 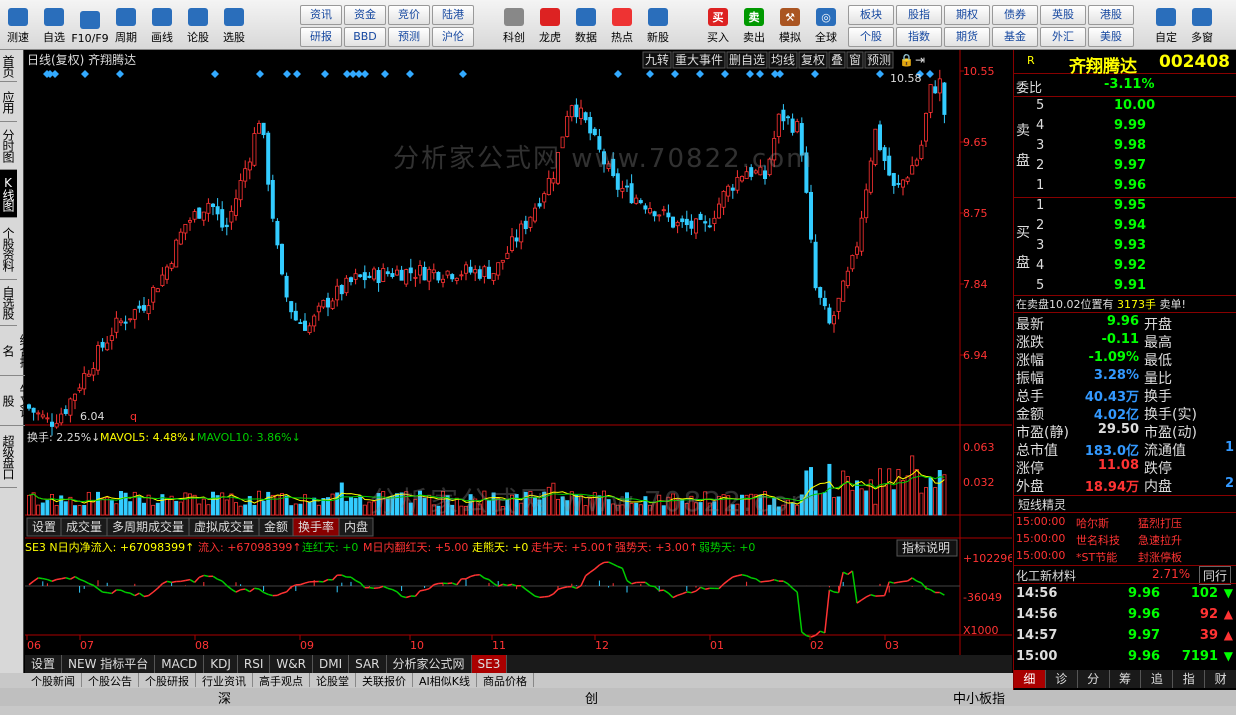 I want to click on toolbar-link: 陆港, so click(x=453, y=15).